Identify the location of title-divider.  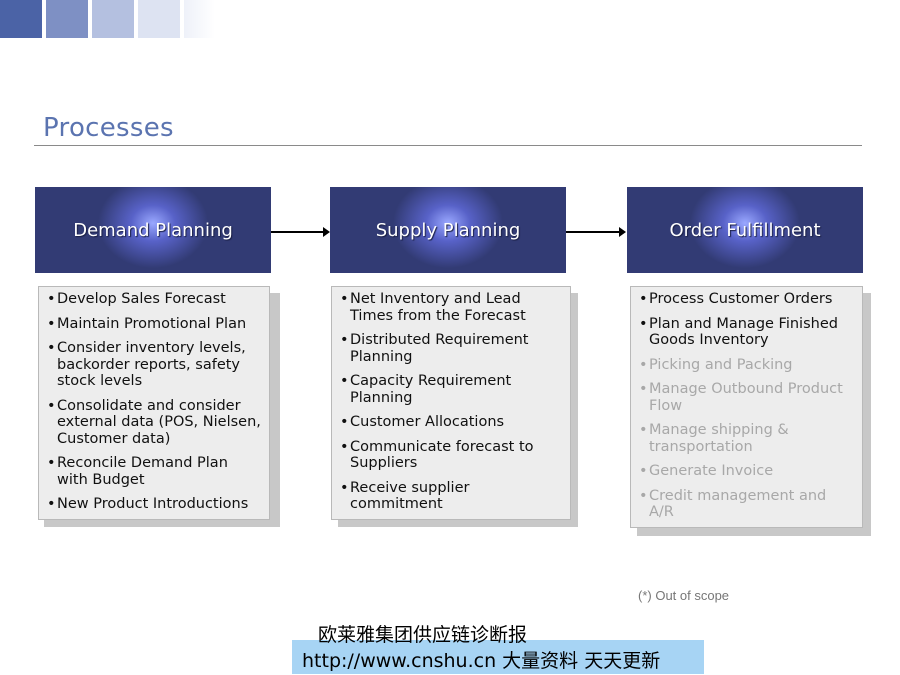
(448, 145).